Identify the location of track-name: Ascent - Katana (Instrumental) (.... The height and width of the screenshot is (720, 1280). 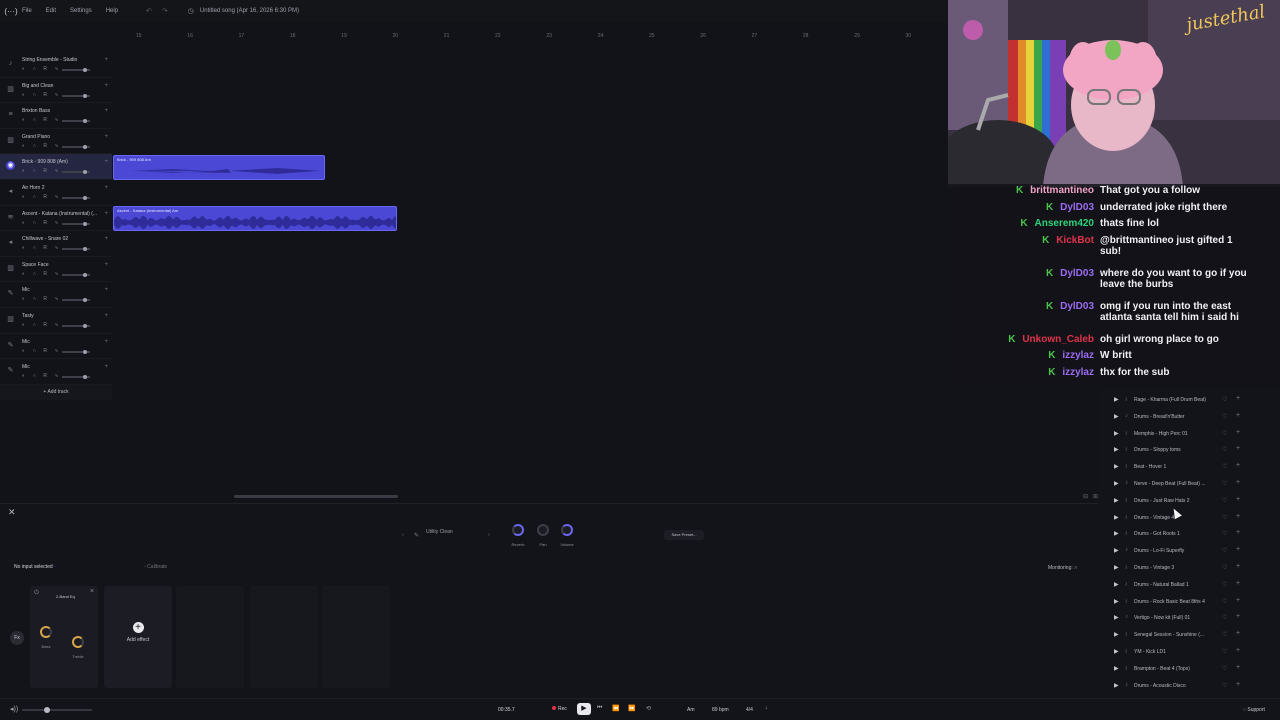
(59, 214).